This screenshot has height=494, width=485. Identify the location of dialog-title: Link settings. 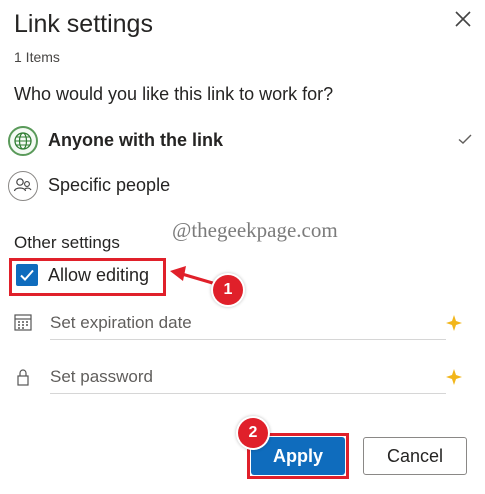
(83, 24).